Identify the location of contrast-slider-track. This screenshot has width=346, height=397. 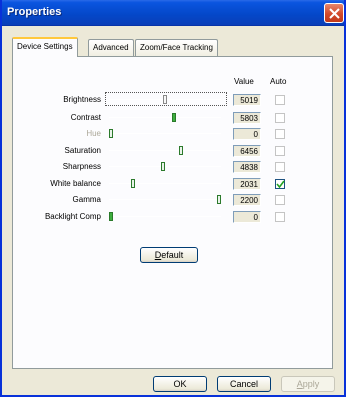
(165, 117).